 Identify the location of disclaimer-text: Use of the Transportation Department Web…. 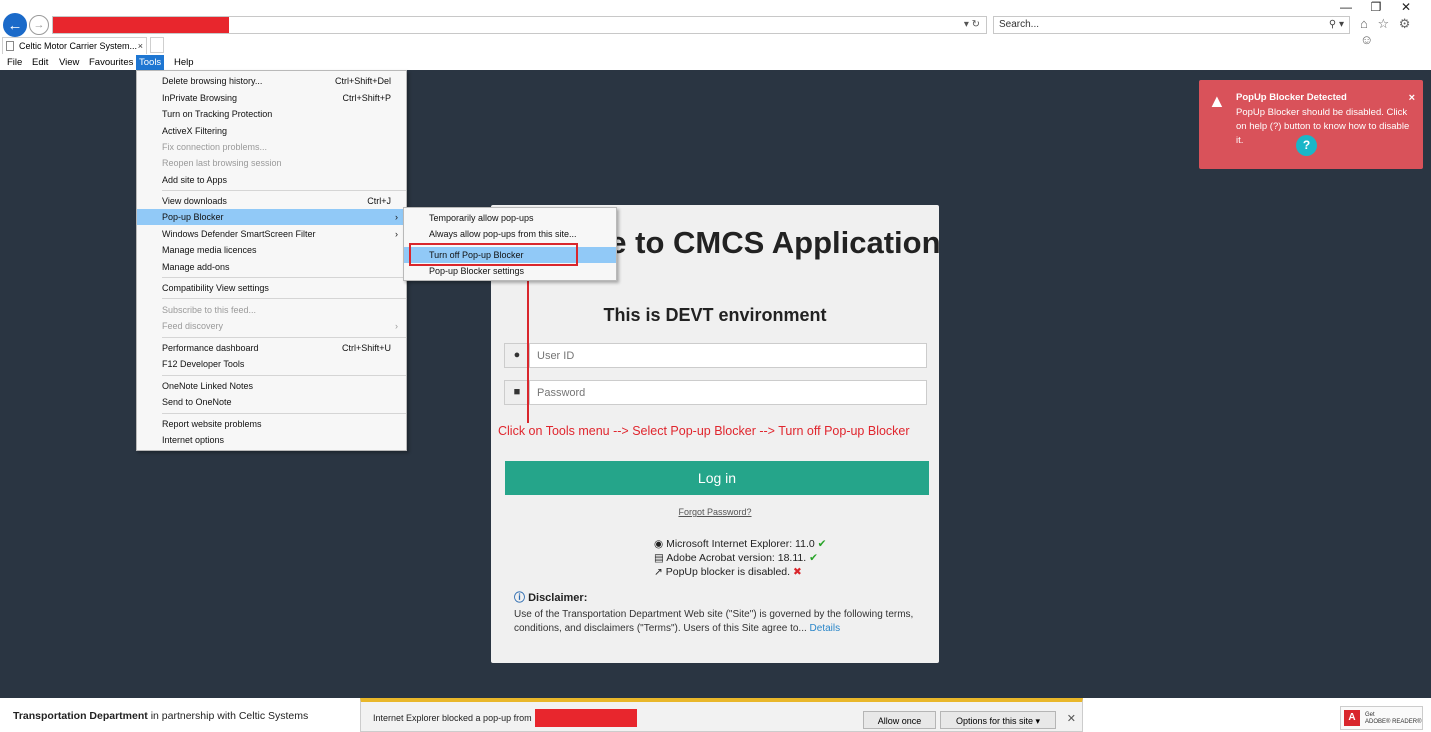
(714, 621).